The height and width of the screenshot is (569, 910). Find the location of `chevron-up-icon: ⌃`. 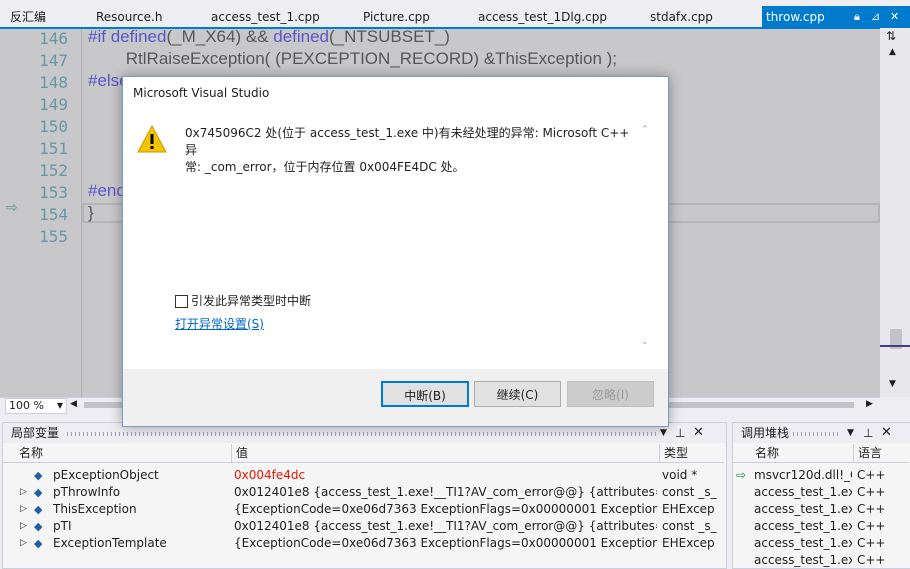

chevron-up-icon: ⌃ is located at coordinates (645, 130).